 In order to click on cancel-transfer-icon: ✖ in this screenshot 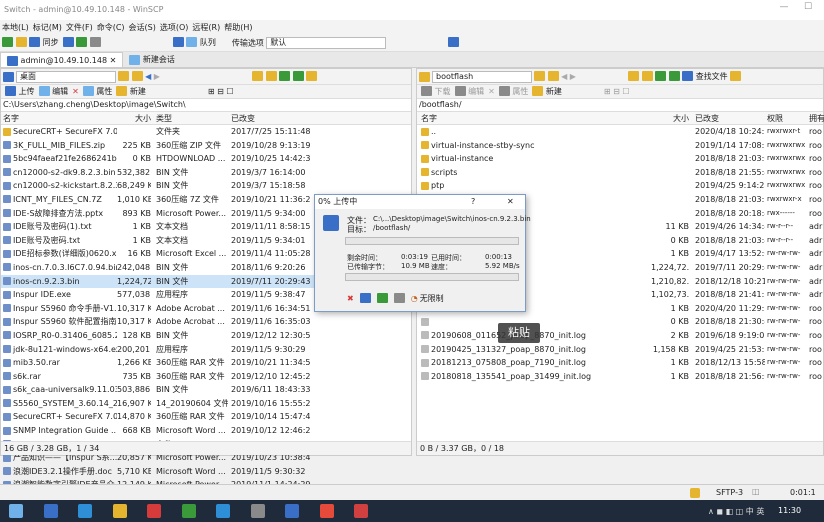, I will do `click(350, 298)`.